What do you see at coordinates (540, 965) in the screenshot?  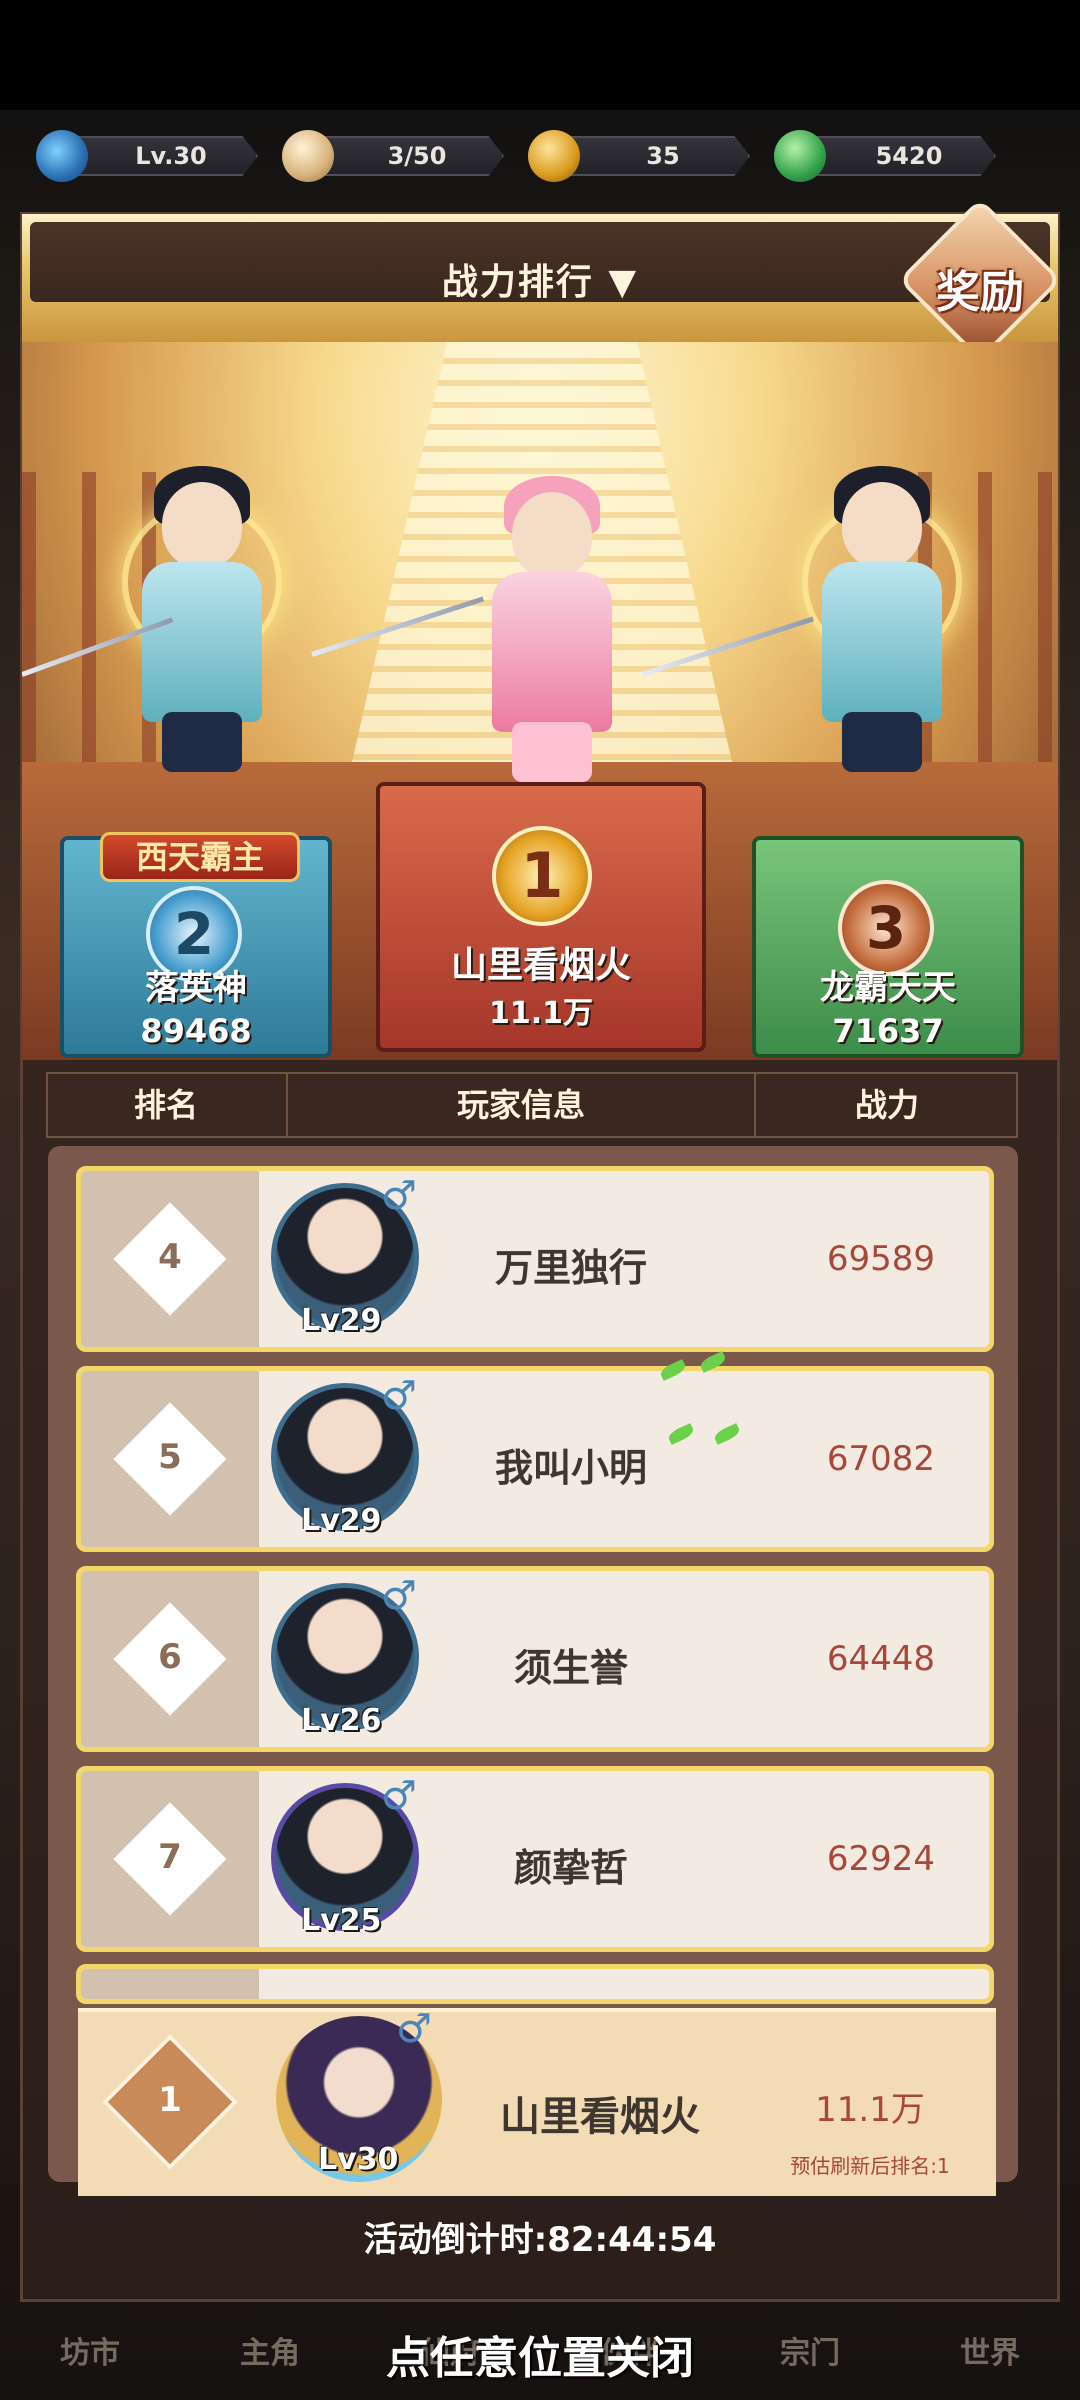 I see `first-player-name: 山里看烟火` at bounding box center [540, 965].